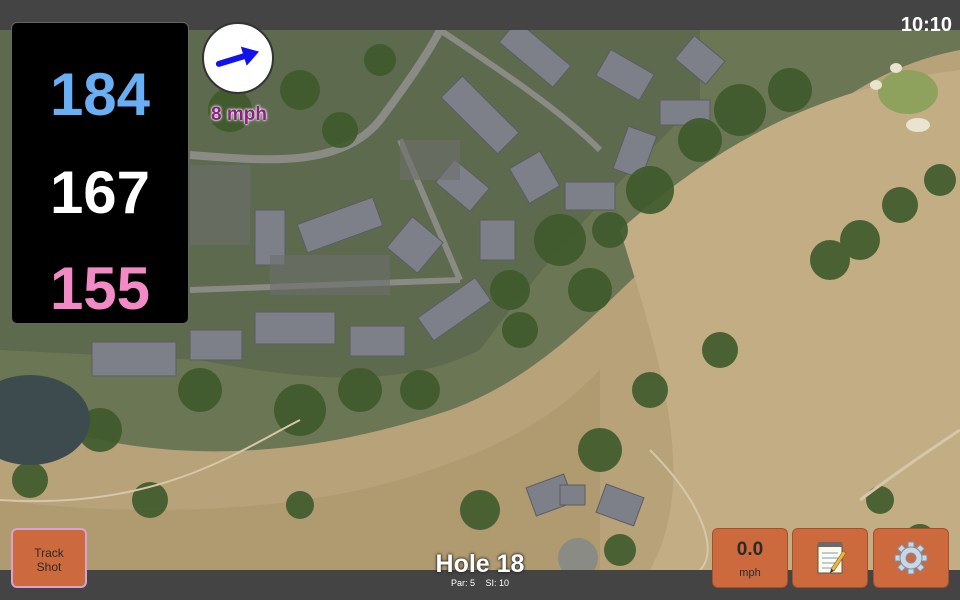 The height and width of the screenshot is (600, 960). What do you see at coordinates (100, 288) in the screenshot?
I see `distance-front: 155` at bounding box center [100, 288].